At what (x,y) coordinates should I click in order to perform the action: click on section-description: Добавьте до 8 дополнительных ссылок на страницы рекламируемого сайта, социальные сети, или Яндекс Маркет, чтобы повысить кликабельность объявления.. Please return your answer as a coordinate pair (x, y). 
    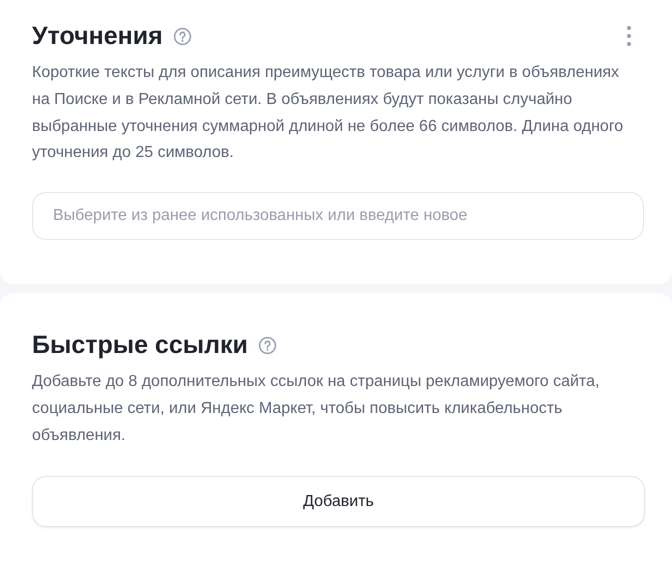
    Looking at the image, I should click on (316, 409).